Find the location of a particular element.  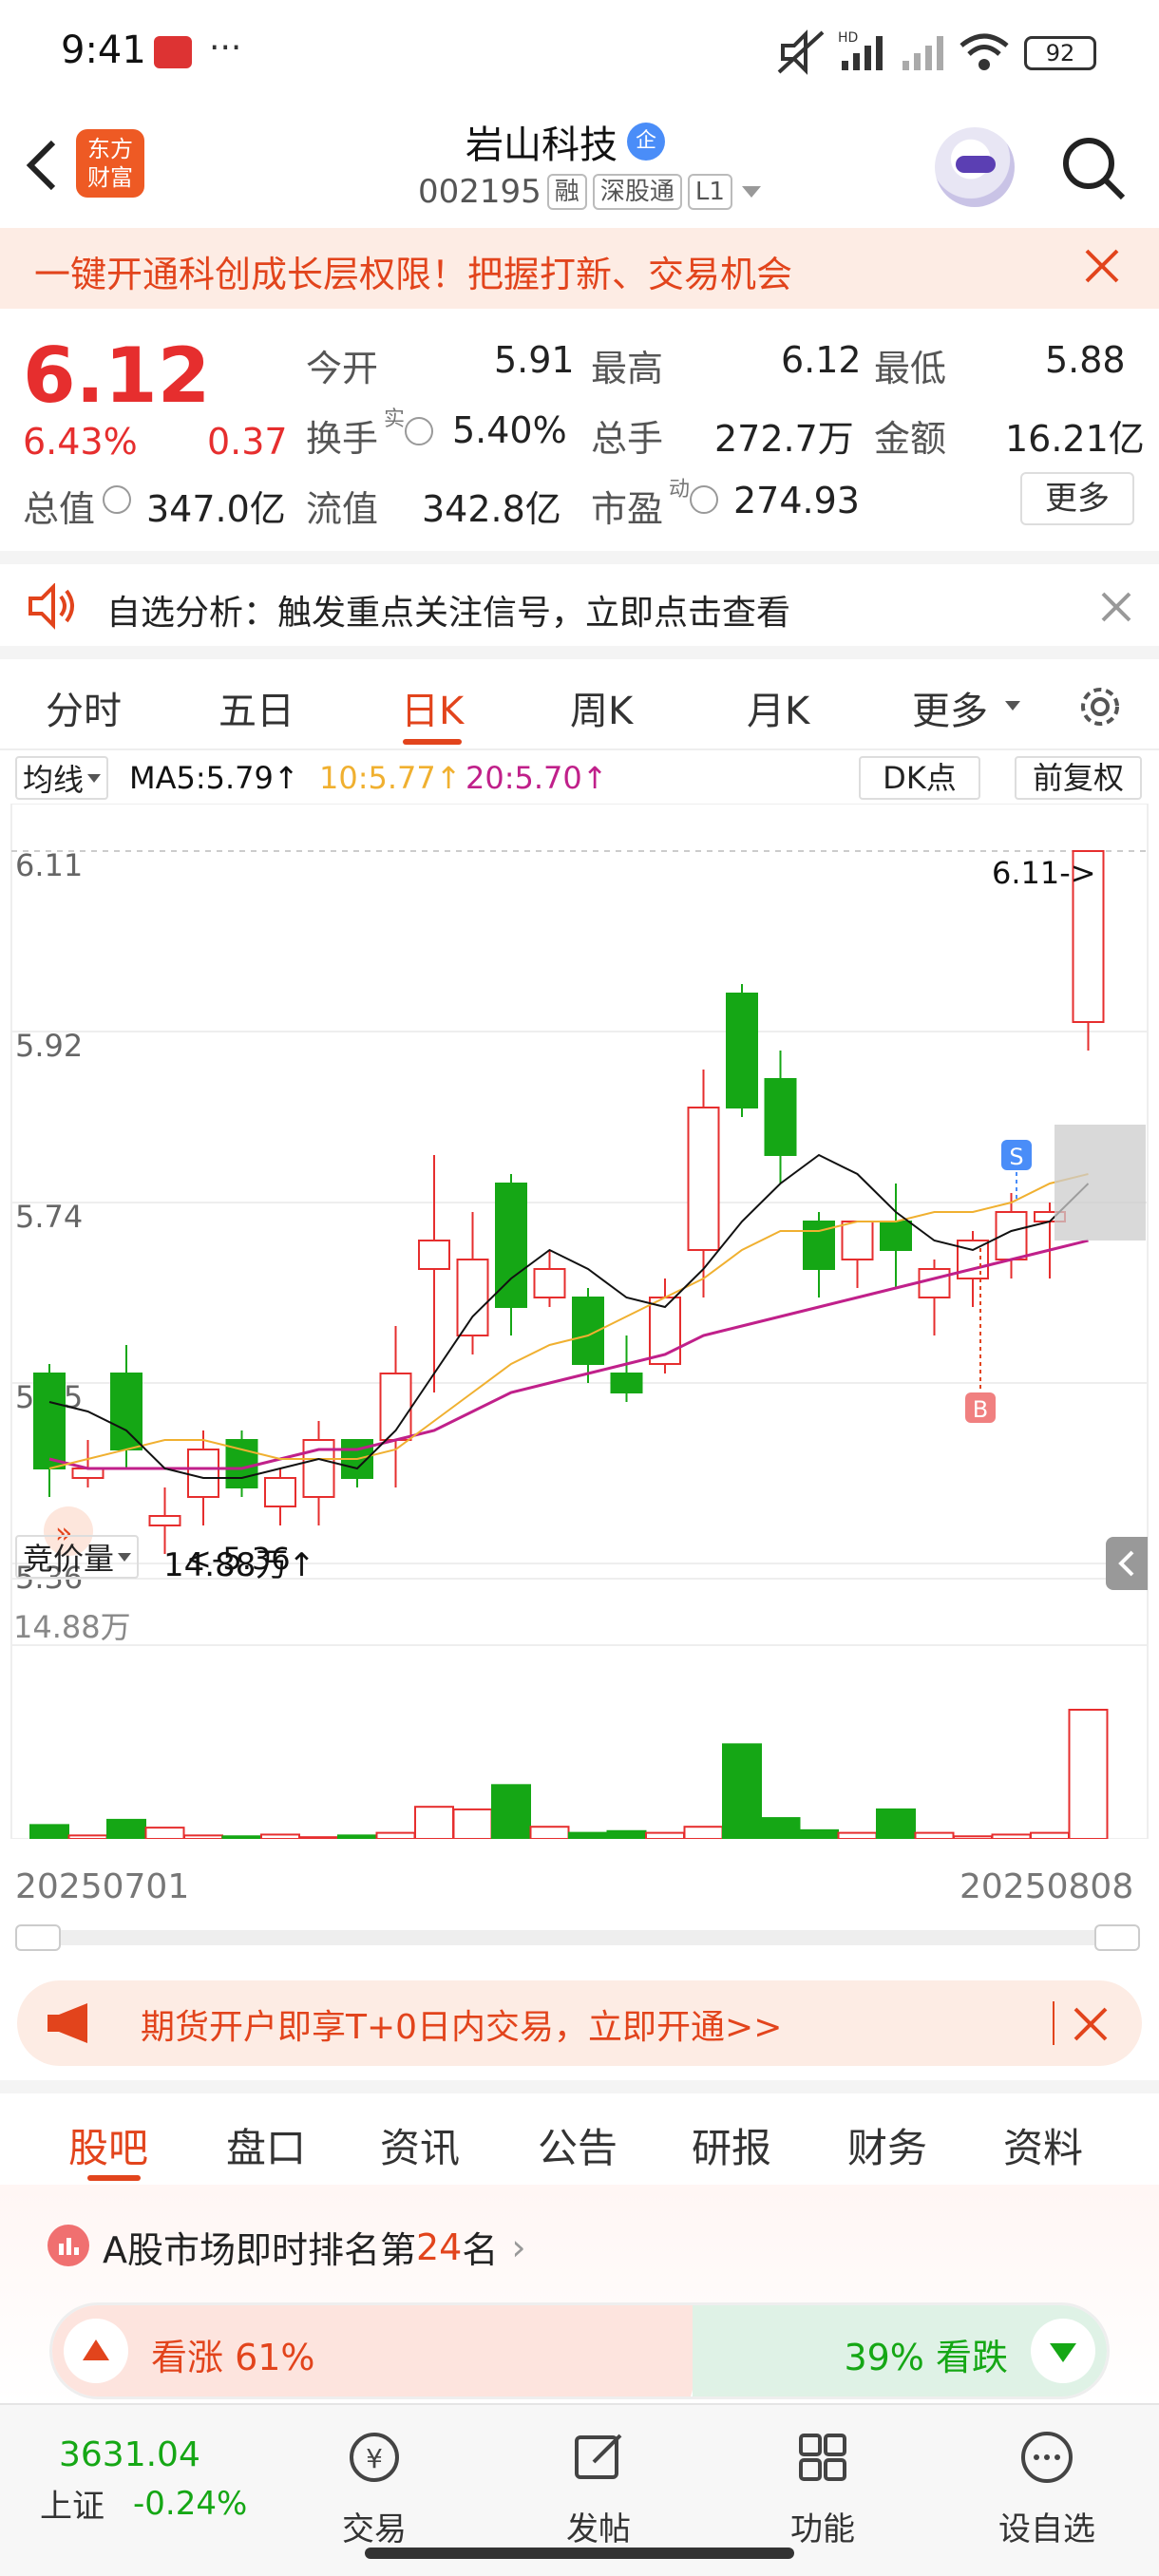

tab-profile: 资料 is located at coordinates (1043, 2145).